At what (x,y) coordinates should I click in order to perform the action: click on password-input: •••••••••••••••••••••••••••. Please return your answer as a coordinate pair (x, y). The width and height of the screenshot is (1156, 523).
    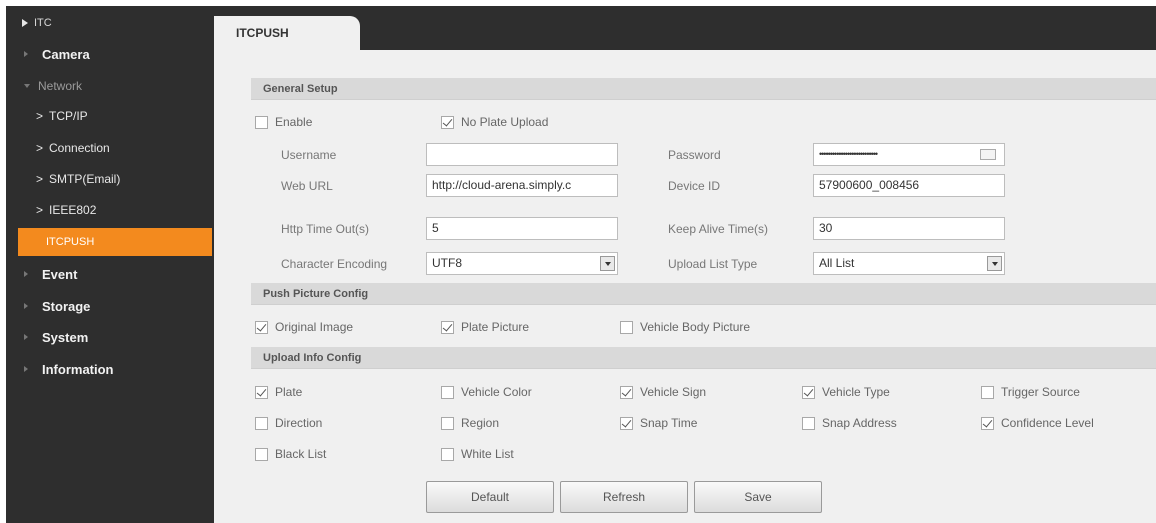
    Looking at the image, I should click on (909, 154).